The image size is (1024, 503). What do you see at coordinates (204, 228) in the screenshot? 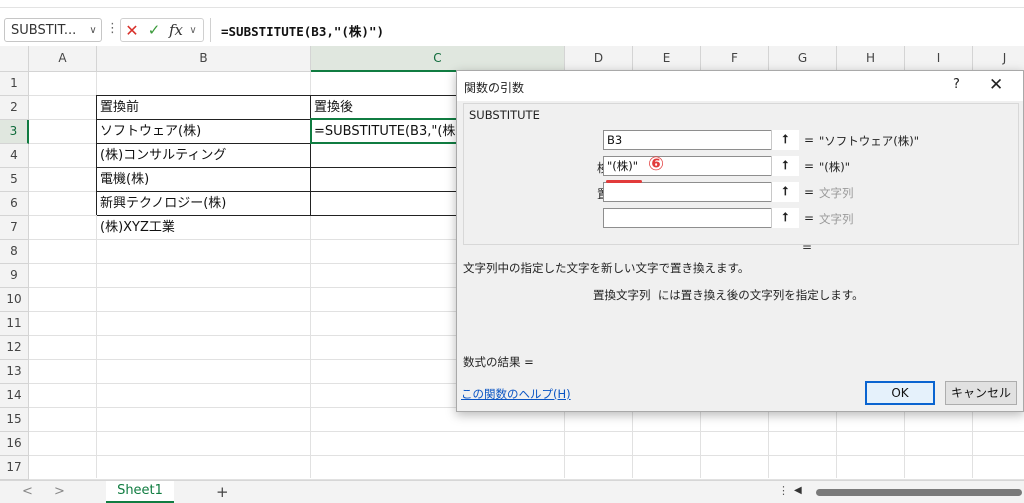
I see `cell-b7: (株)XYZ工業` at bounding box center [204, 228].